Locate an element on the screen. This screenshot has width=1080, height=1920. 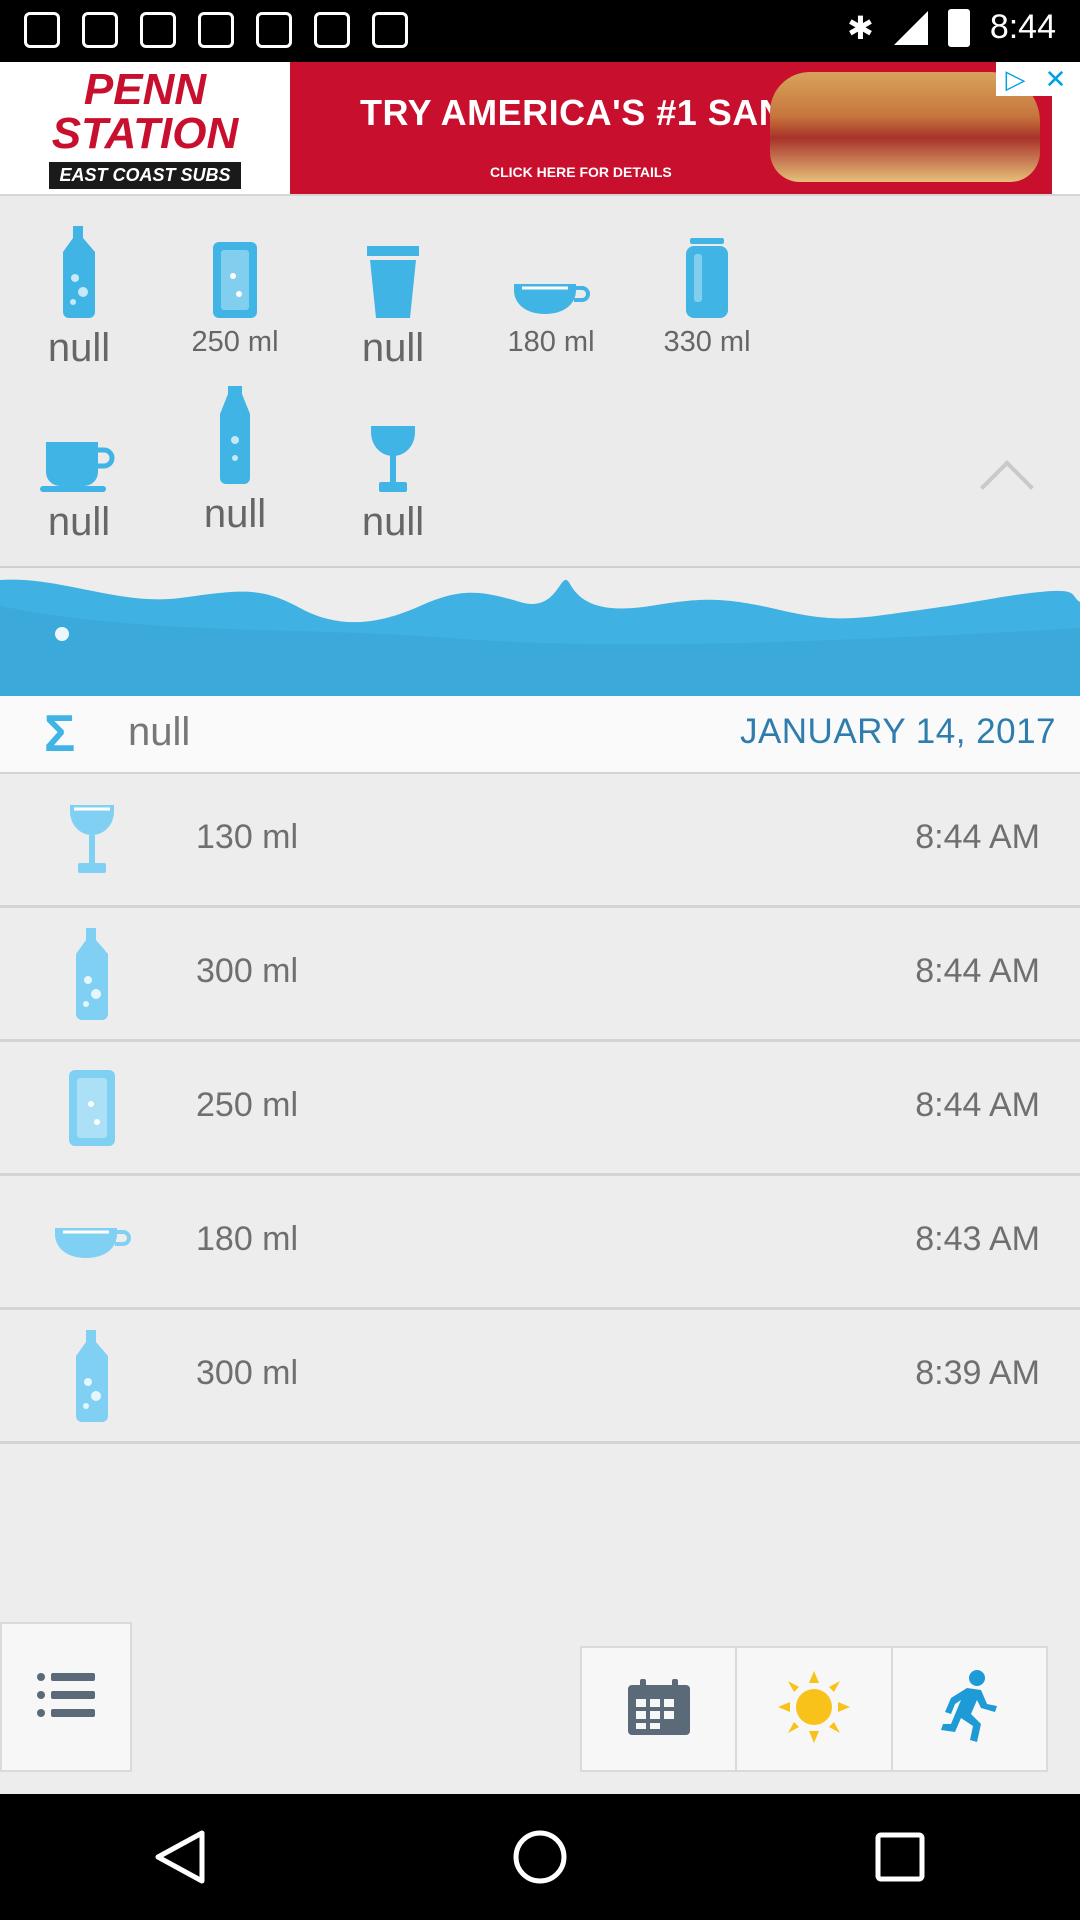
current-date: JANUARY 14, 2017 is located at coordinates (898, 732).